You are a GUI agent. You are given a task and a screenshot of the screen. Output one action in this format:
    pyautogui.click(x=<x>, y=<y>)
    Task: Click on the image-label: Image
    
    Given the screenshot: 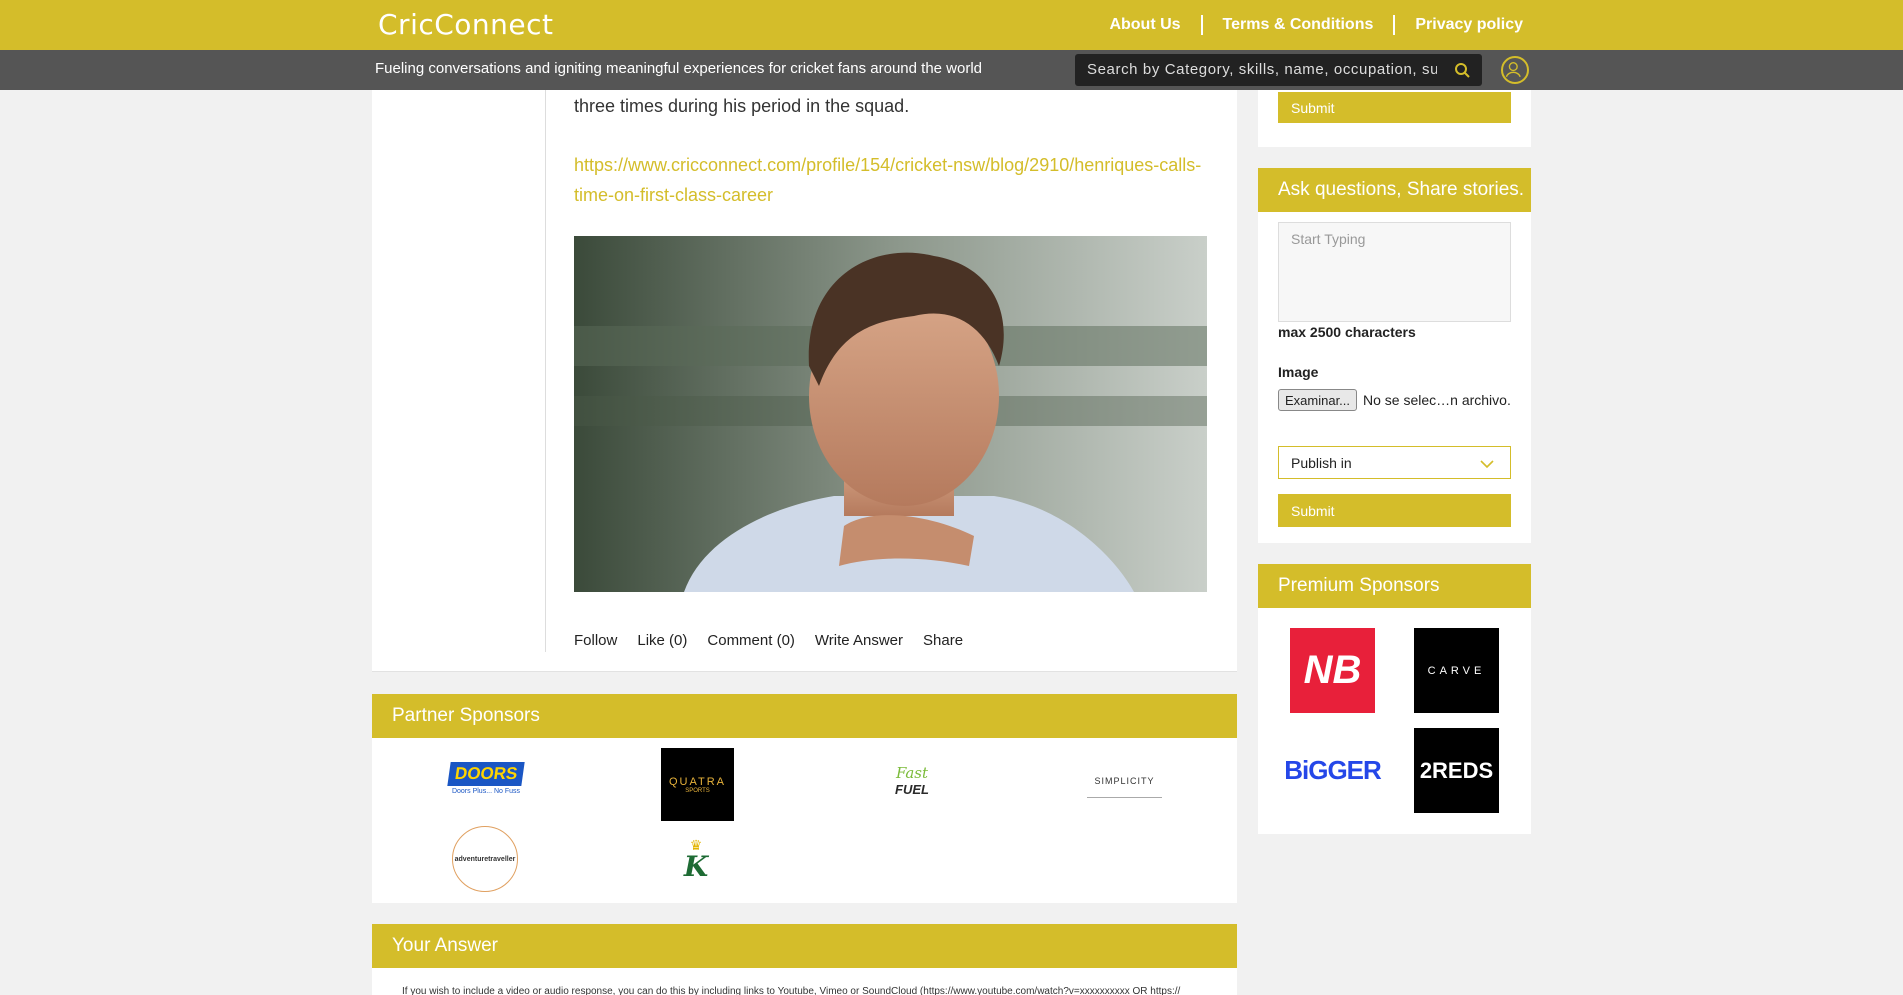 What is the action you would take?
    pyautogui.click(x=1298, y=372)
    